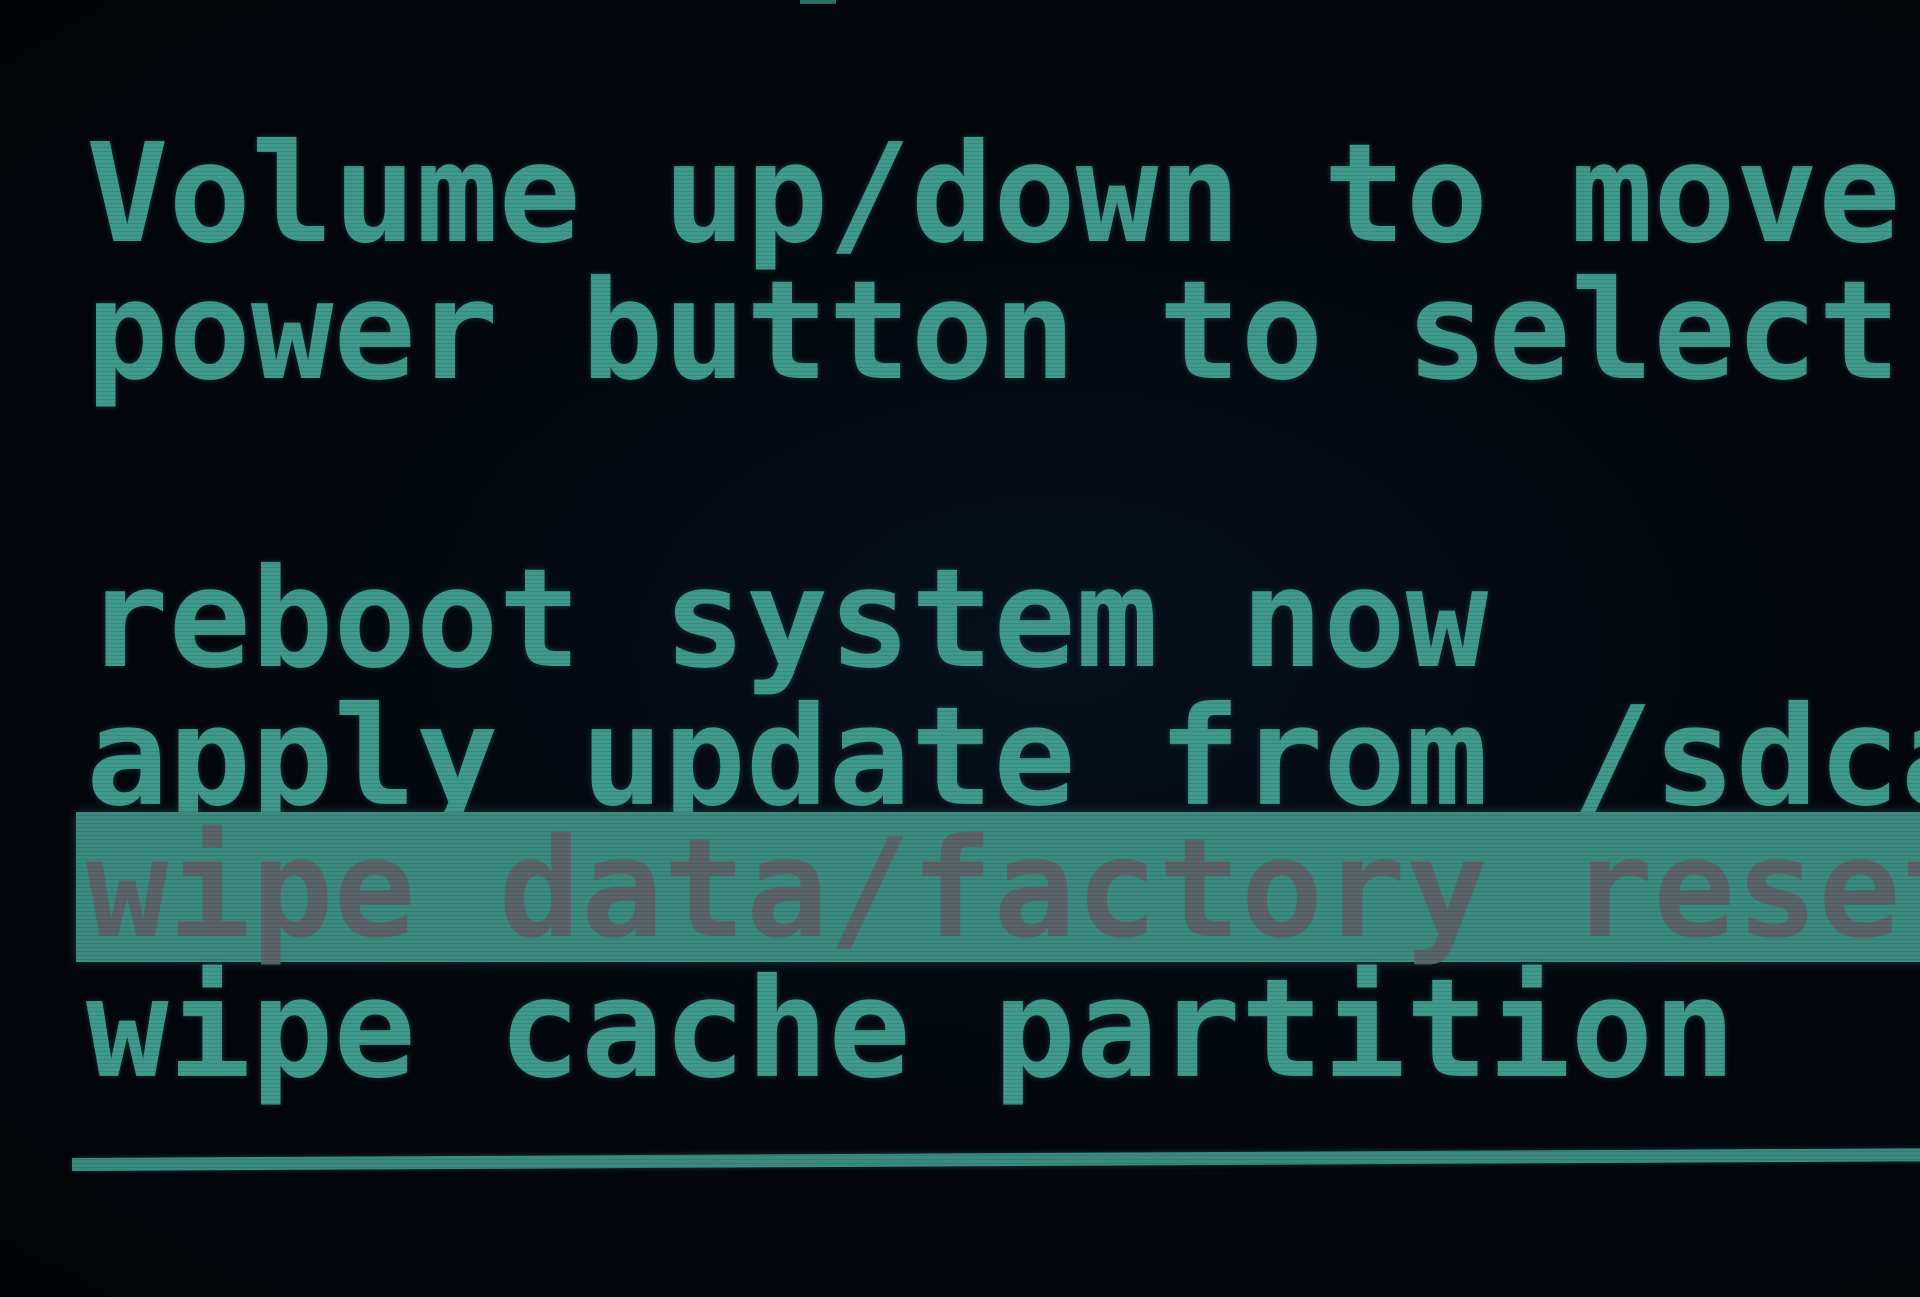 The image size is (1920, 1297). What do you see at coordinates (1003, 331) in the screenshot?
I see `instruction-line-2: power button to select.` at bounding box center [1003, 331].